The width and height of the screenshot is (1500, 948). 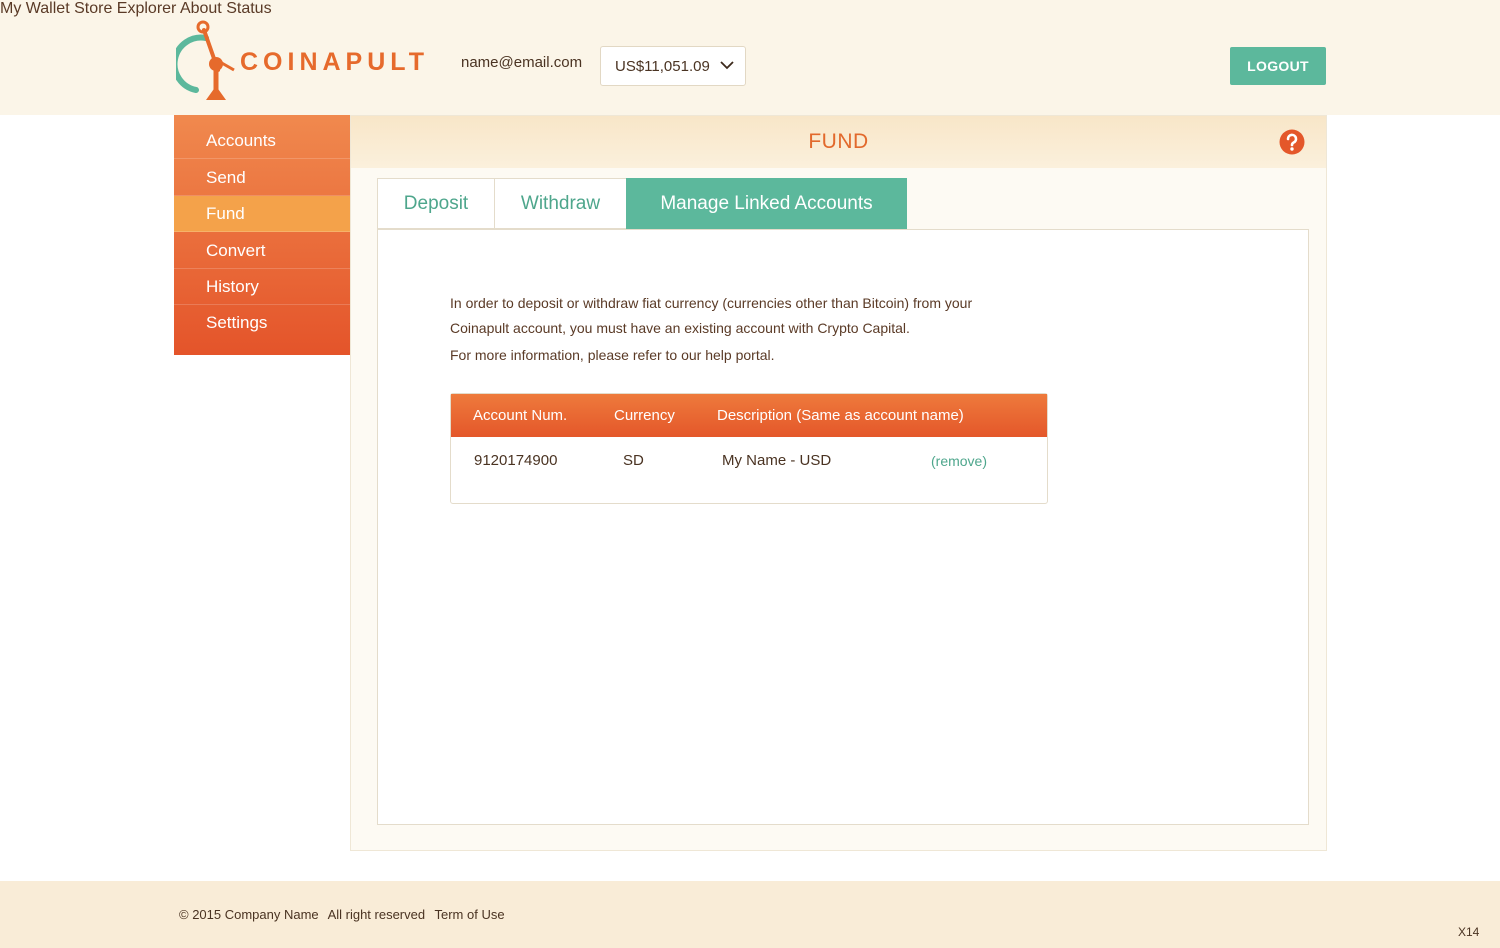 I want to click on user-email: name@email.com, so click(x=522, y=62).